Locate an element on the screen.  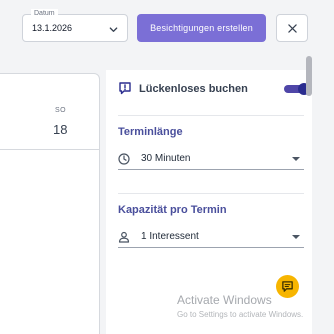
capacity-title: Kapazität pro Termin is located at coordinates (172, 210).